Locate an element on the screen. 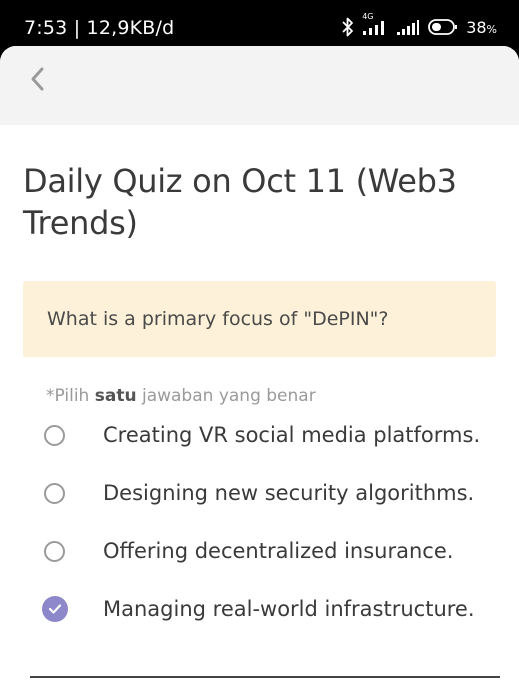  signal-icon: 4G is located at coordinates (375, 24).